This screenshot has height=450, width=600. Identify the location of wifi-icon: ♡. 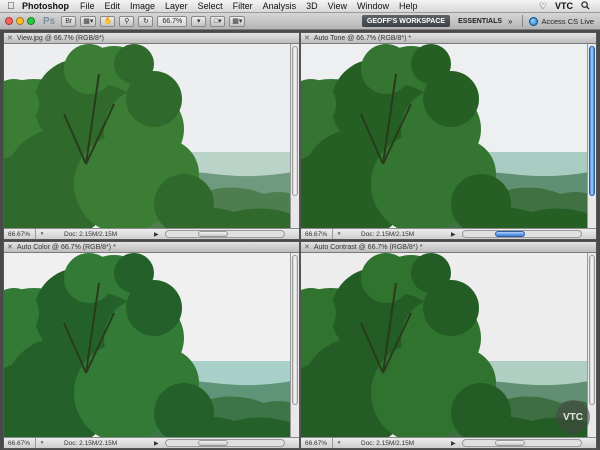
(543, 6).